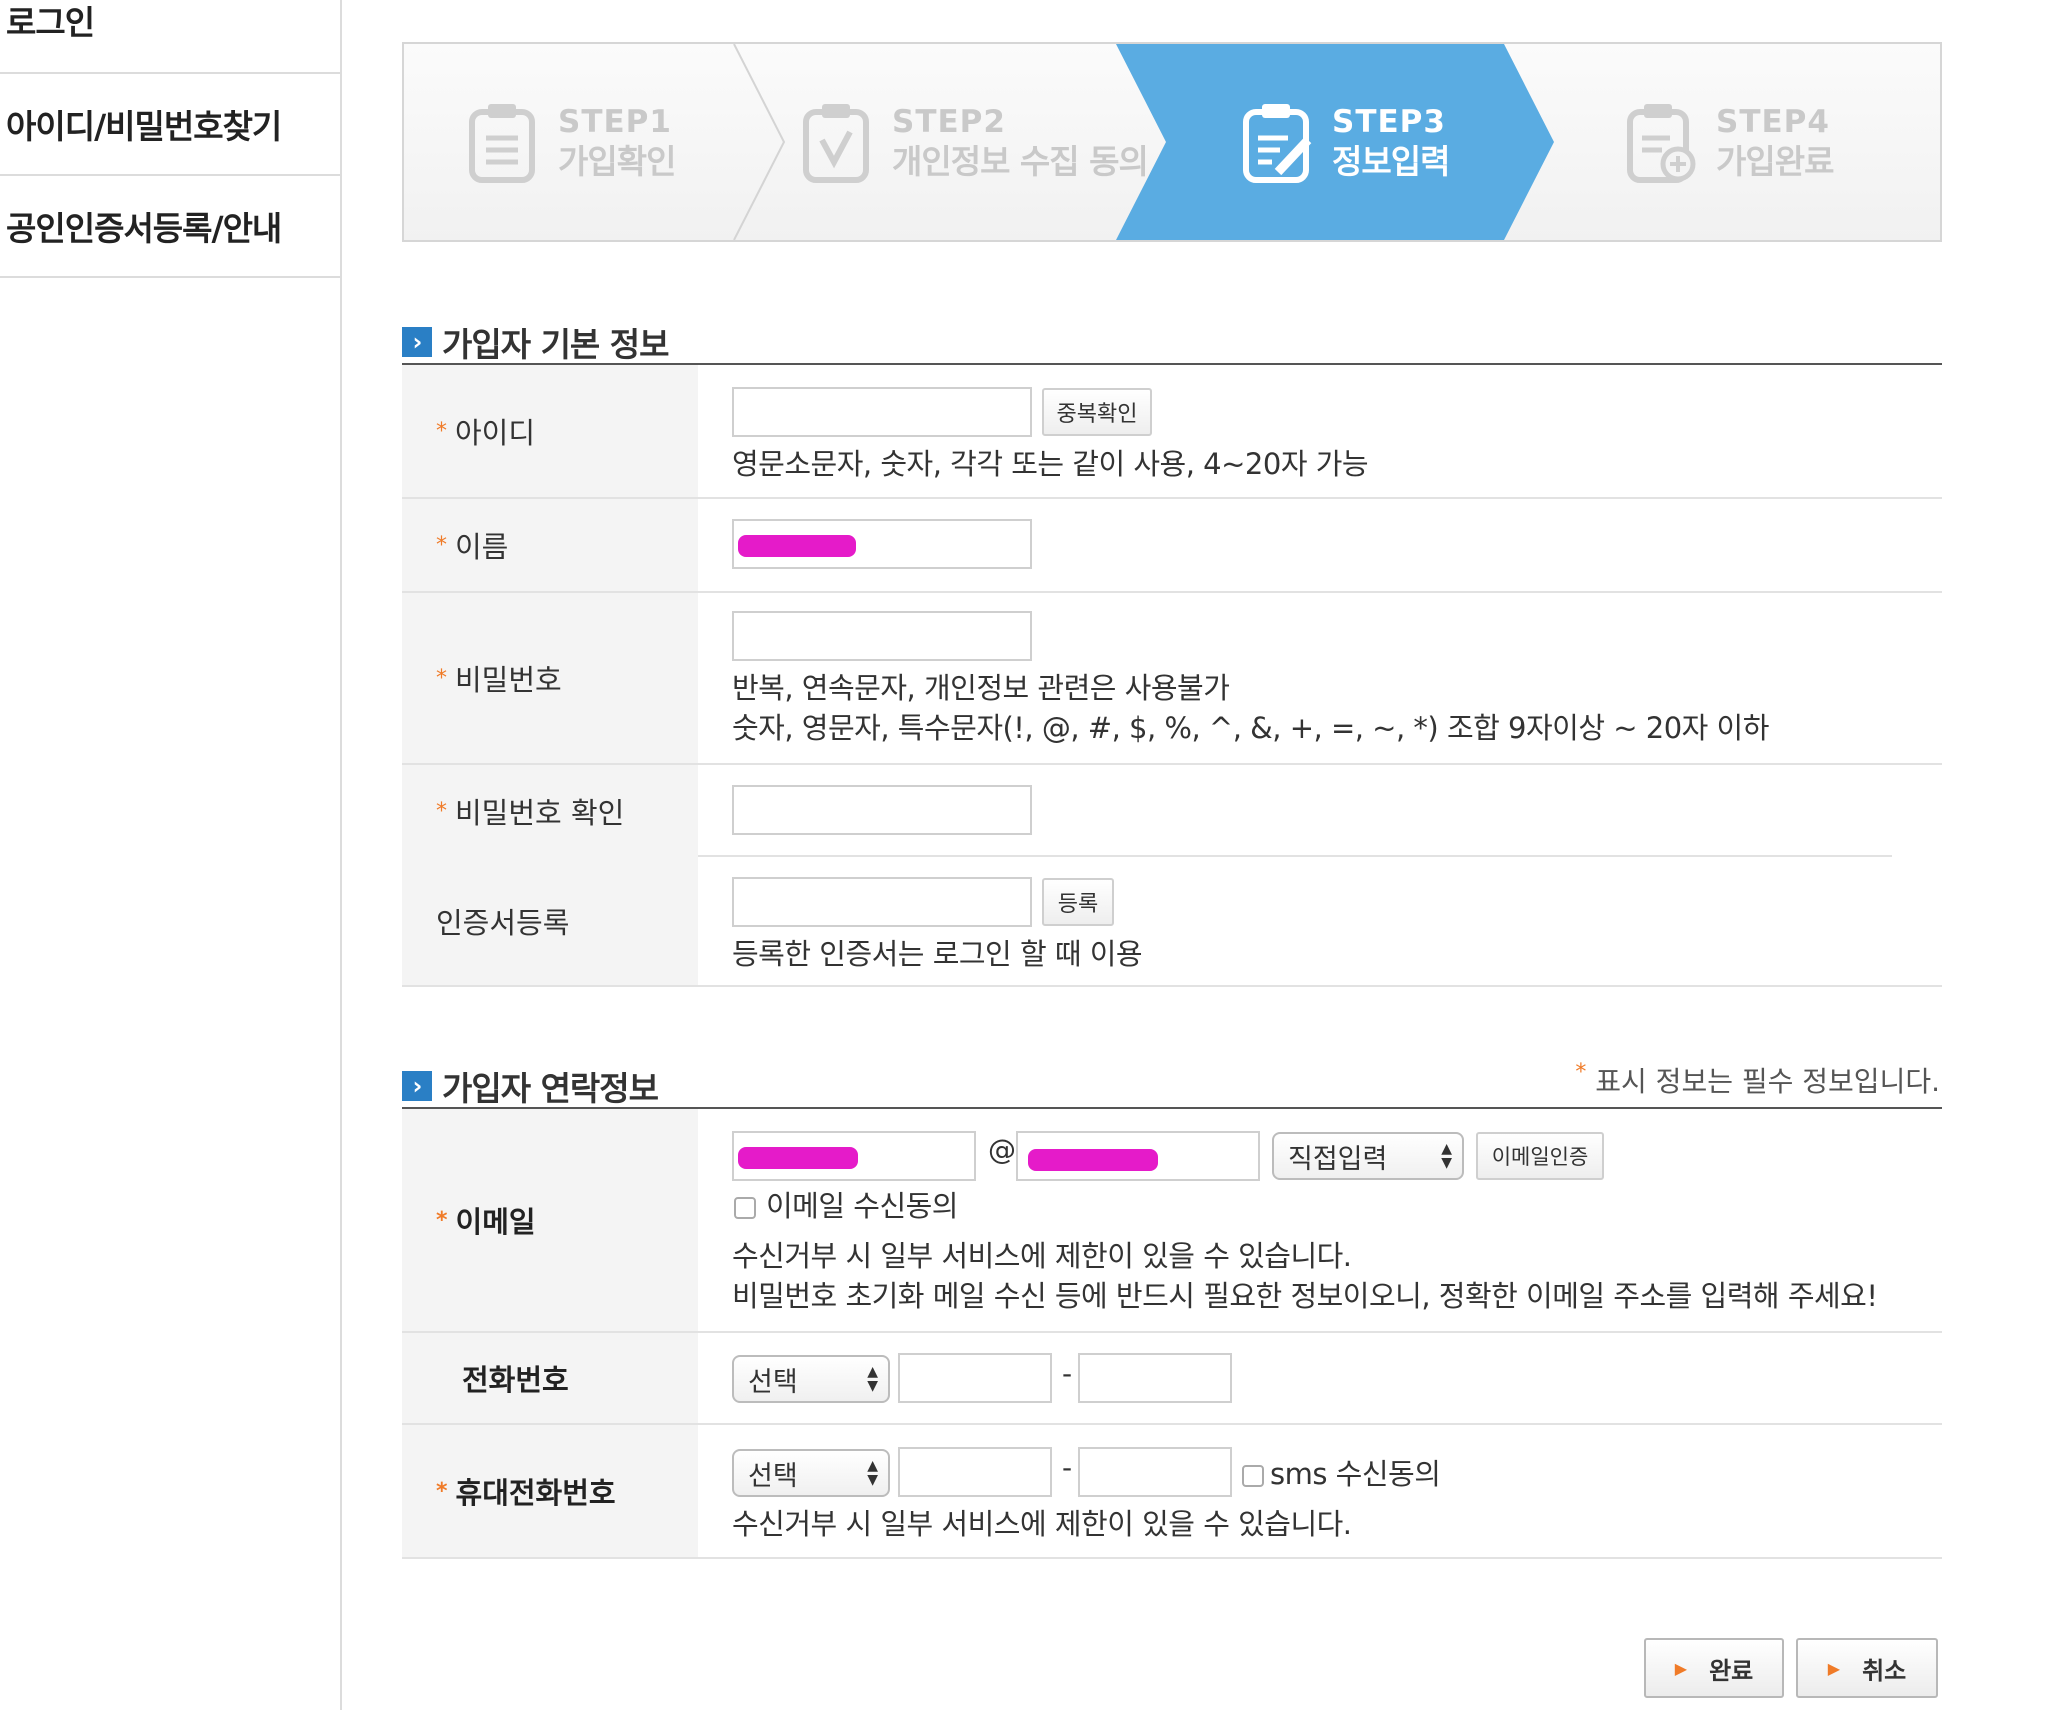 Image resolution: width=2058 pixels, height=1710 pixels. I want to click on register-certificate-button: 등록, so click(1078, 902).